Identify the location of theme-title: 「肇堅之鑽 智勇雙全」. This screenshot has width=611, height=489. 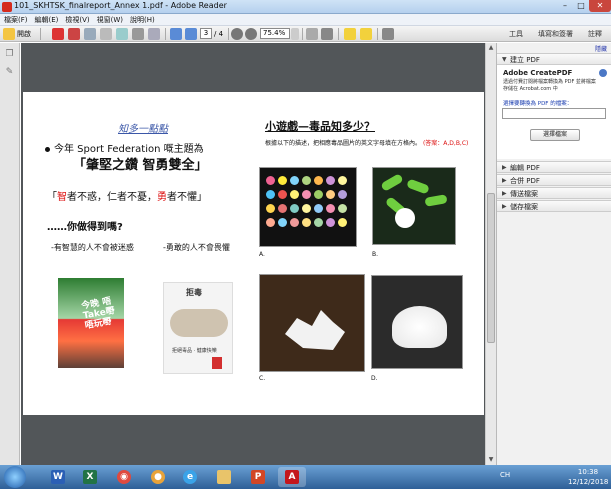
(140, 165).